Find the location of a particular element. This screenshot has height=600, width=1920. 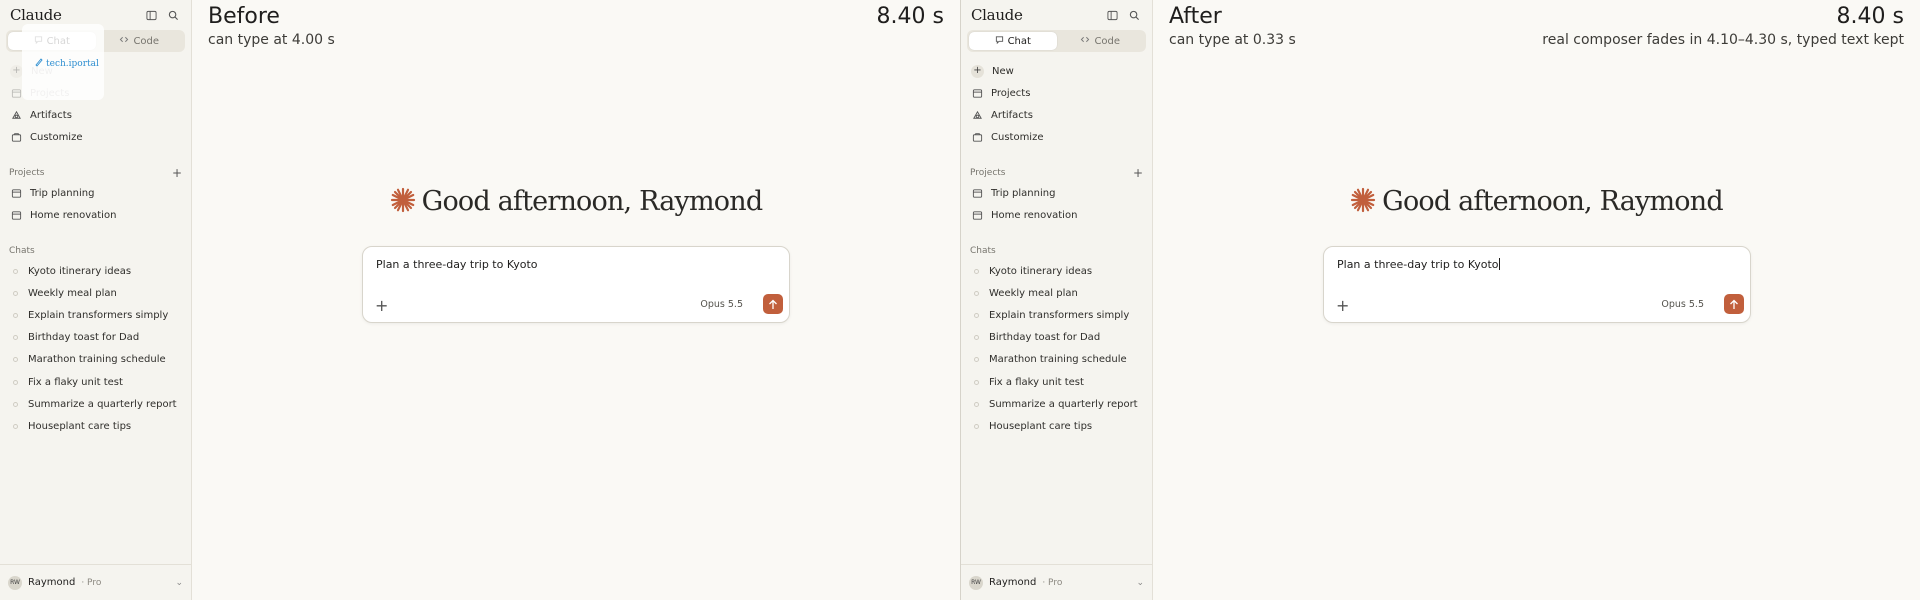

primary-nav: + New Projects Artifacts Customize is located at coordinates (1056, 104).